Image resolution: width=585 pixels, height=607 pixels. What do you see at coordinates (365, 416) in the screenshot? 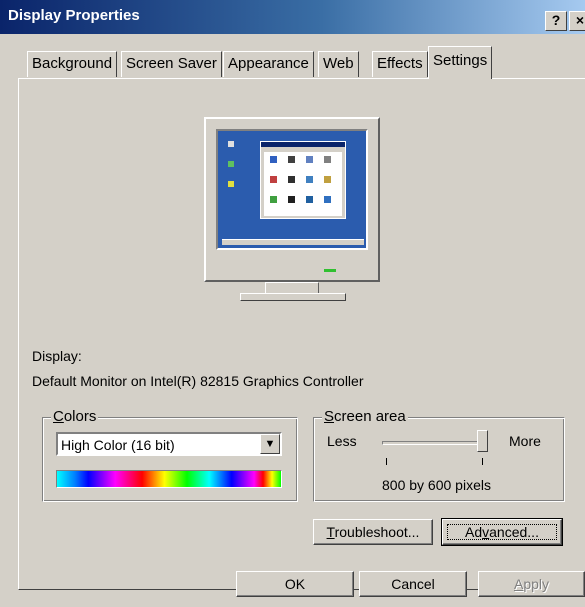
I see `screen-area-group-title: Screen area` at bounding box center [365, 416].